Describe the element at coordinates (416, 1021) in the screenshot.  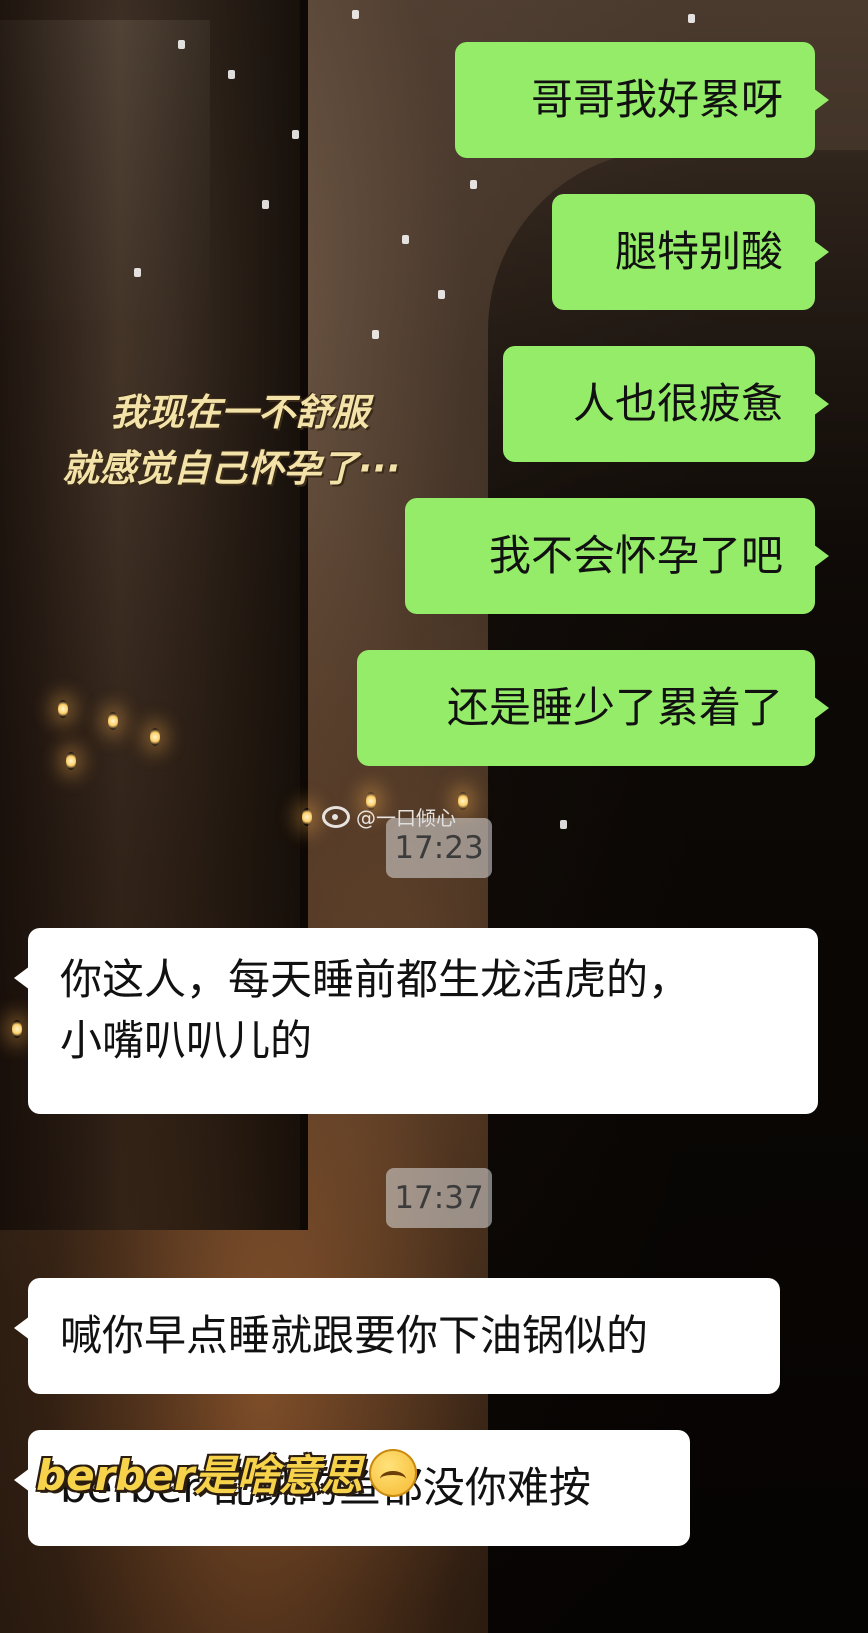
I see `received-message-bubble: 你这人，每天睡前都生龙活虎的， 小嘴叭叭儿的` at that location.